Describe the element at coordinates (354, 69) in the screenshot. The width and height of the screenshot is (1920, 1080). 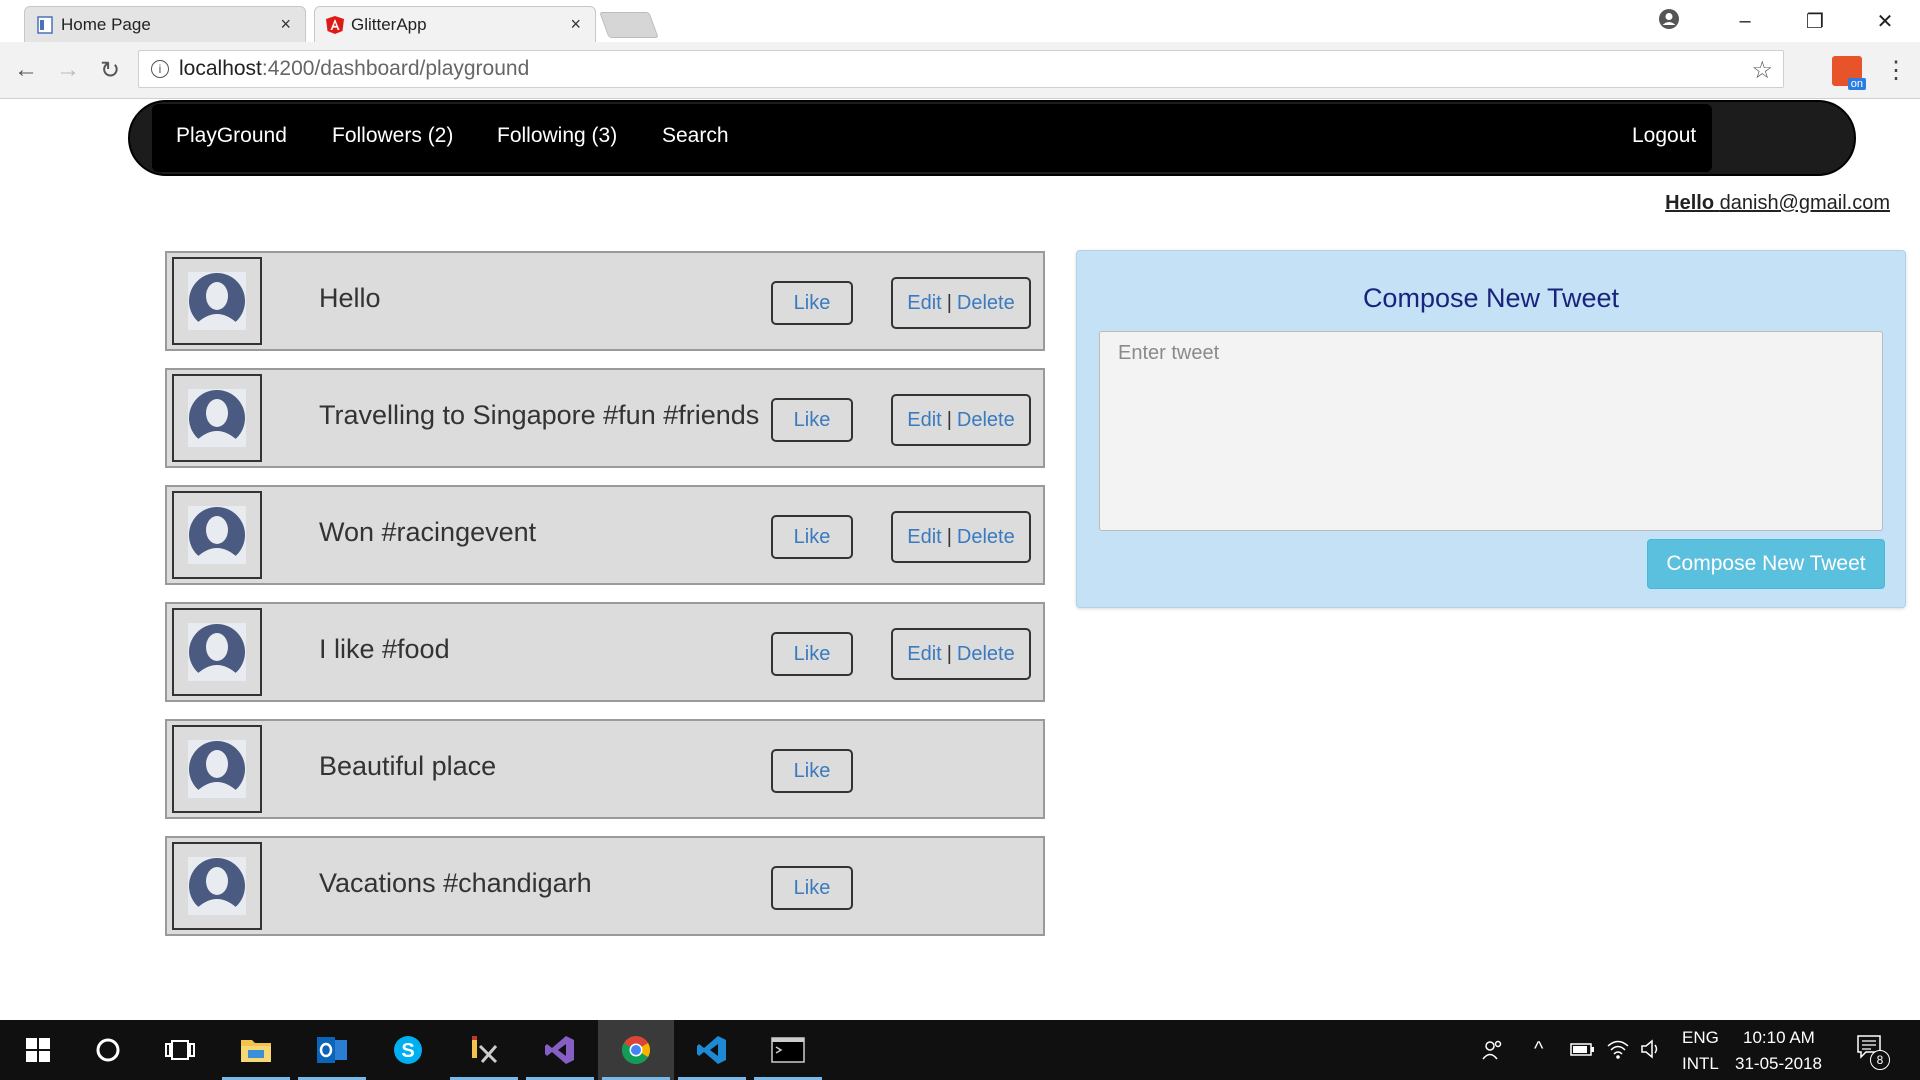
I see `url-text: localhost:4200/dashboard/playground` at that location.